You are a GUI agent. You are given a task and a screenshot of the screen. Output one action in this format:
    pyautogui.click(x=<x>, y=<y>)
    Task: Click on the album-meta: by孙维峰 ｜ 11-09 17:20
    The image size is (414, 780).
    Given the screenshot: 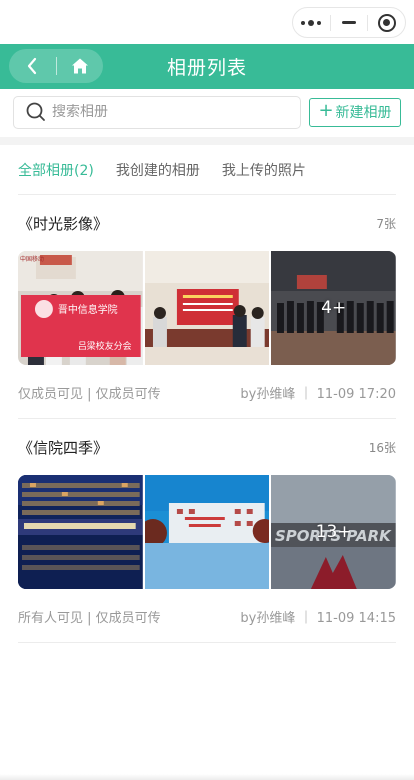 What is the action you would take?
    pyautogui.click(x=318, y=394)
    